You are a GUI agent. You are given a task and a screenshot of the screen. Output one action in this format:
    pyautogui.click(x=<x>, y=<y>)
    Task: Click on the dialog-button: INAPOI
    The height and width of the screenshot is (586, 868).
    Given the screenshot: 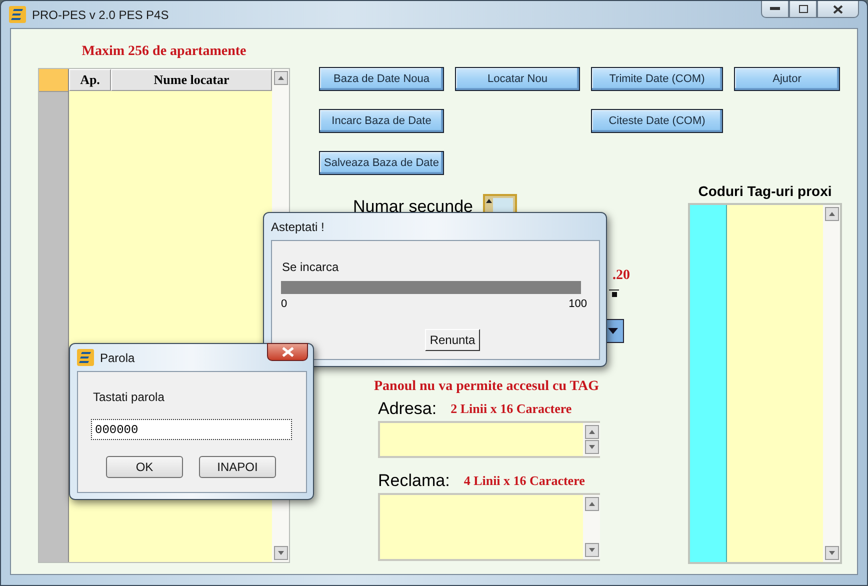 What is the action you would take?
    pyautogui.click(x=237, y=467)
    